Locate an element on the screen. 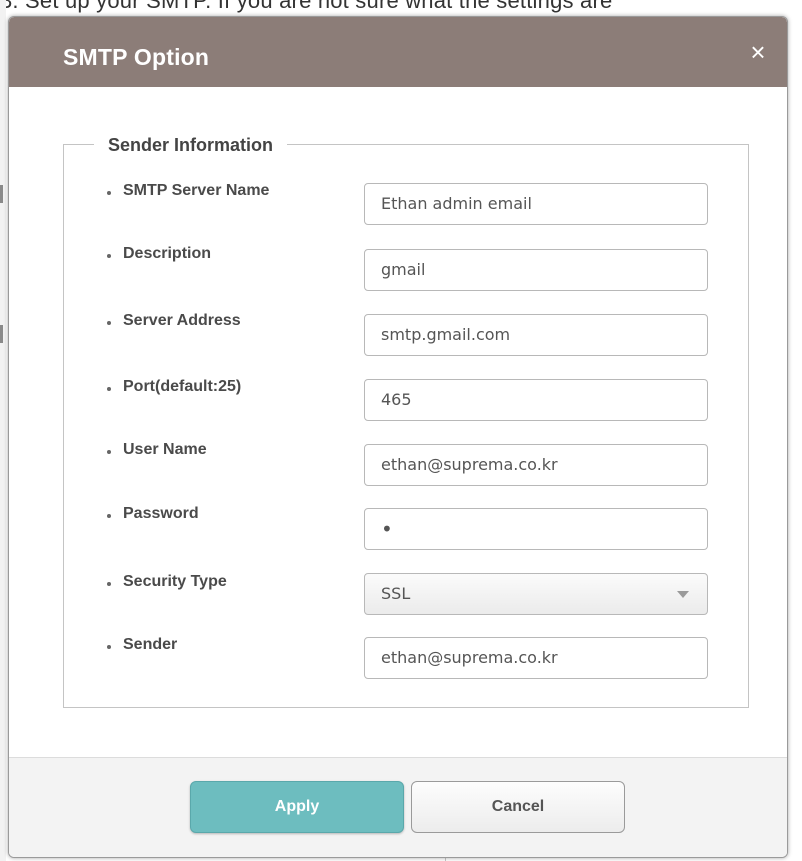 This screenshot has height=861, width=802. background-strip is located at coordinates (3, 430).